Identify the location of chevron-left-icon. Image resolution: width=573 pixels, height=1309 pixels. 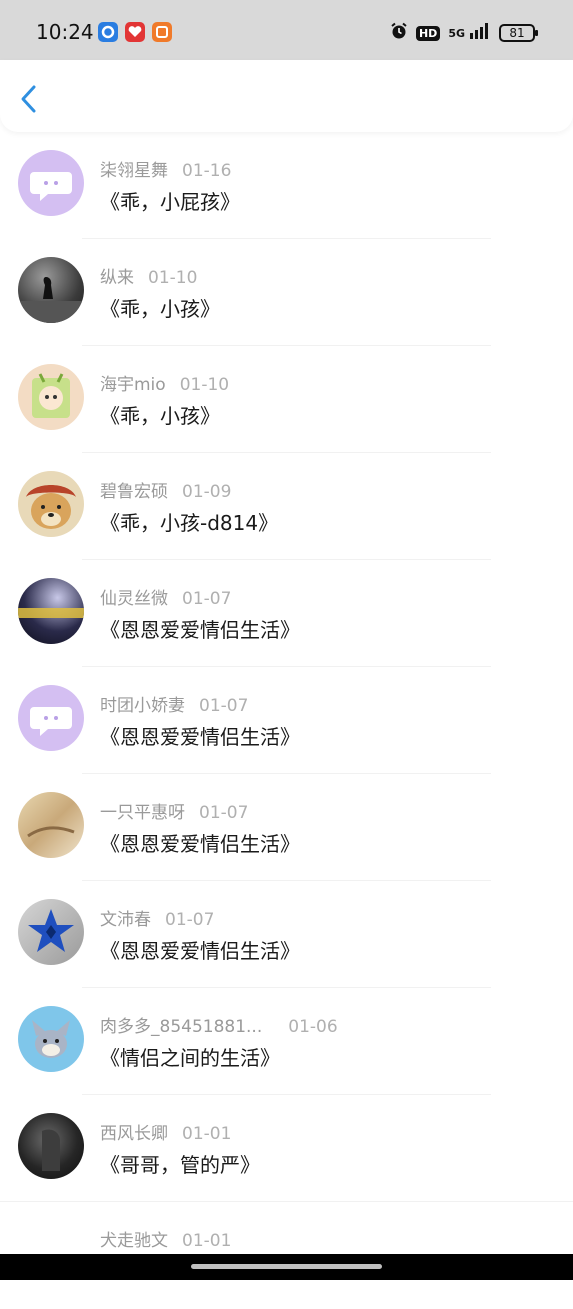
(28, 99).